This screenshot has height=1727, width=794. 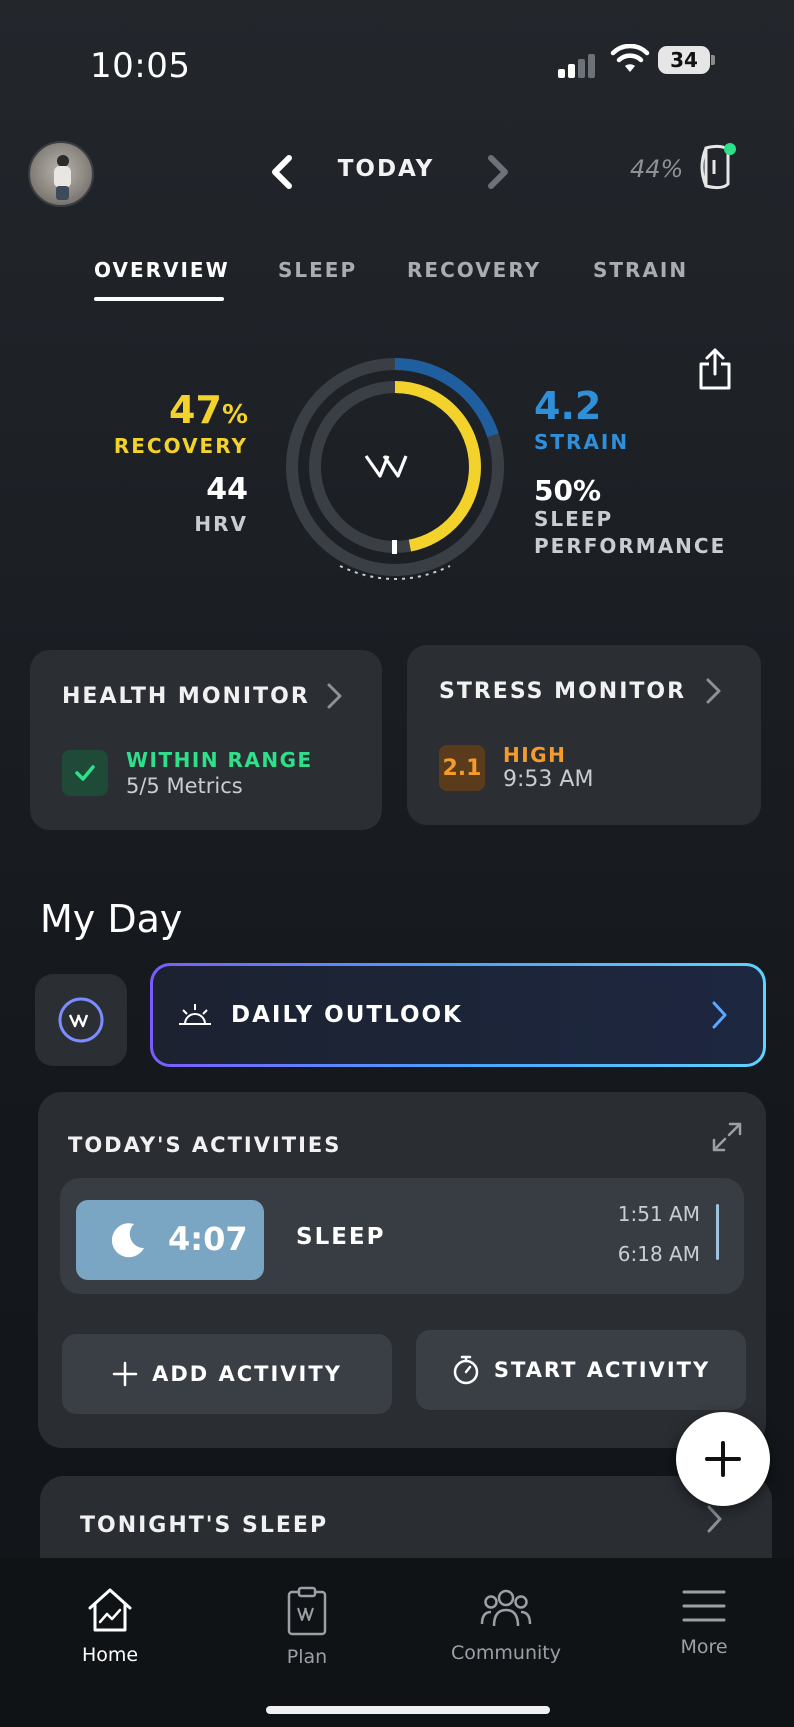 What do you see at coordinates (184, 786) in the screenshot?
I see `health-metrics-count: 5/5 Metrics` at bounding box center [184, 786].